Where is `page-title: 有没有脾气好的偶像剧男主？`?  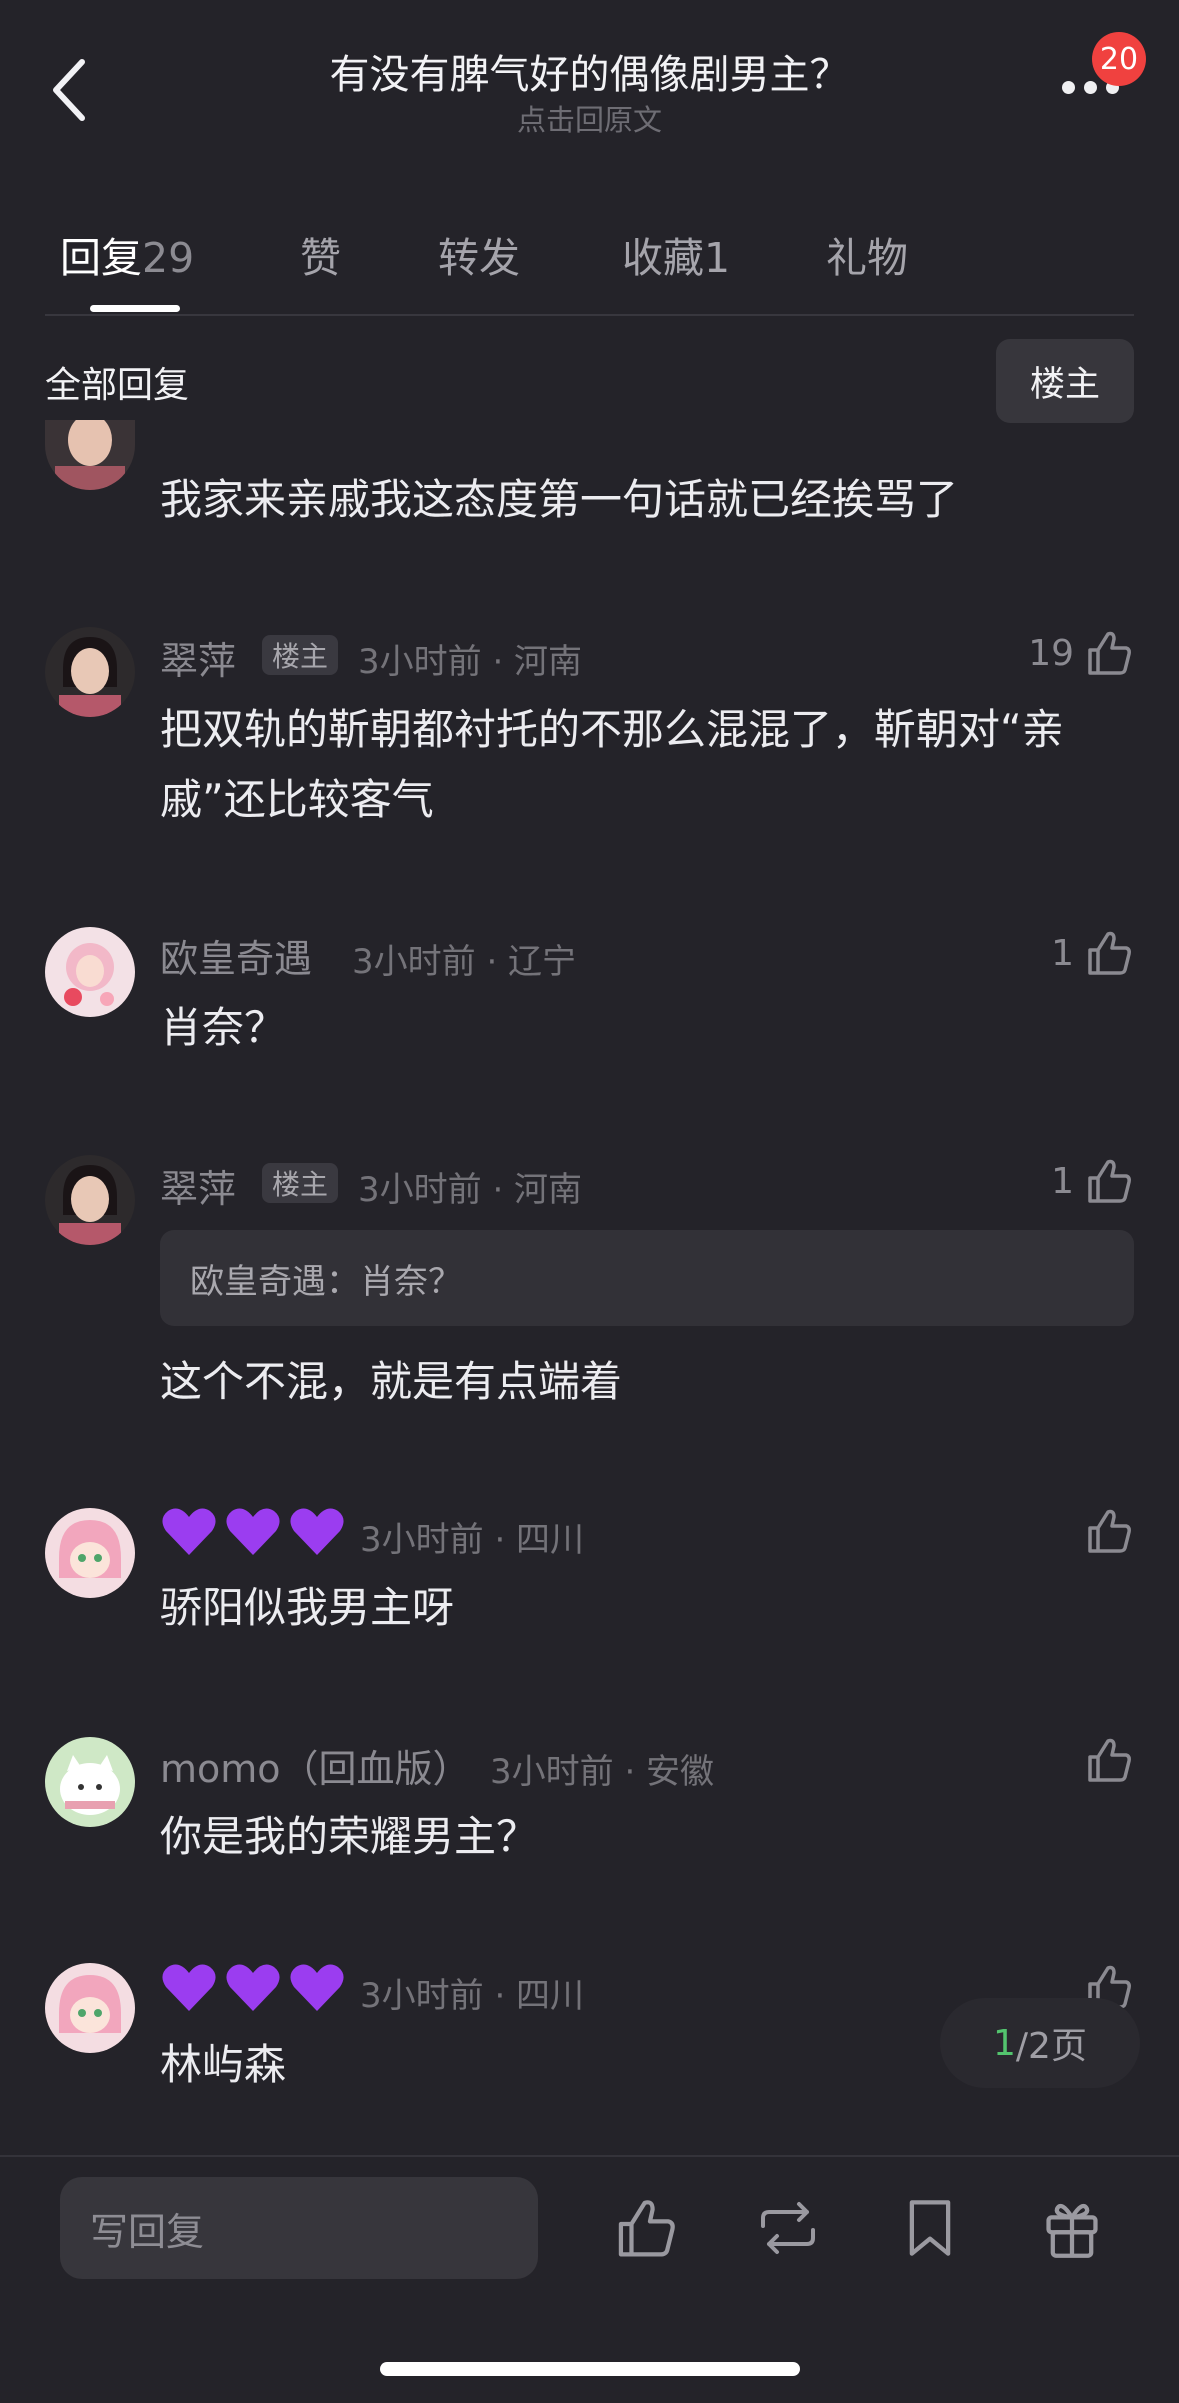 page-title: 有没有脾气好的偶像剧男主？ is located at coordinates (589, 71).